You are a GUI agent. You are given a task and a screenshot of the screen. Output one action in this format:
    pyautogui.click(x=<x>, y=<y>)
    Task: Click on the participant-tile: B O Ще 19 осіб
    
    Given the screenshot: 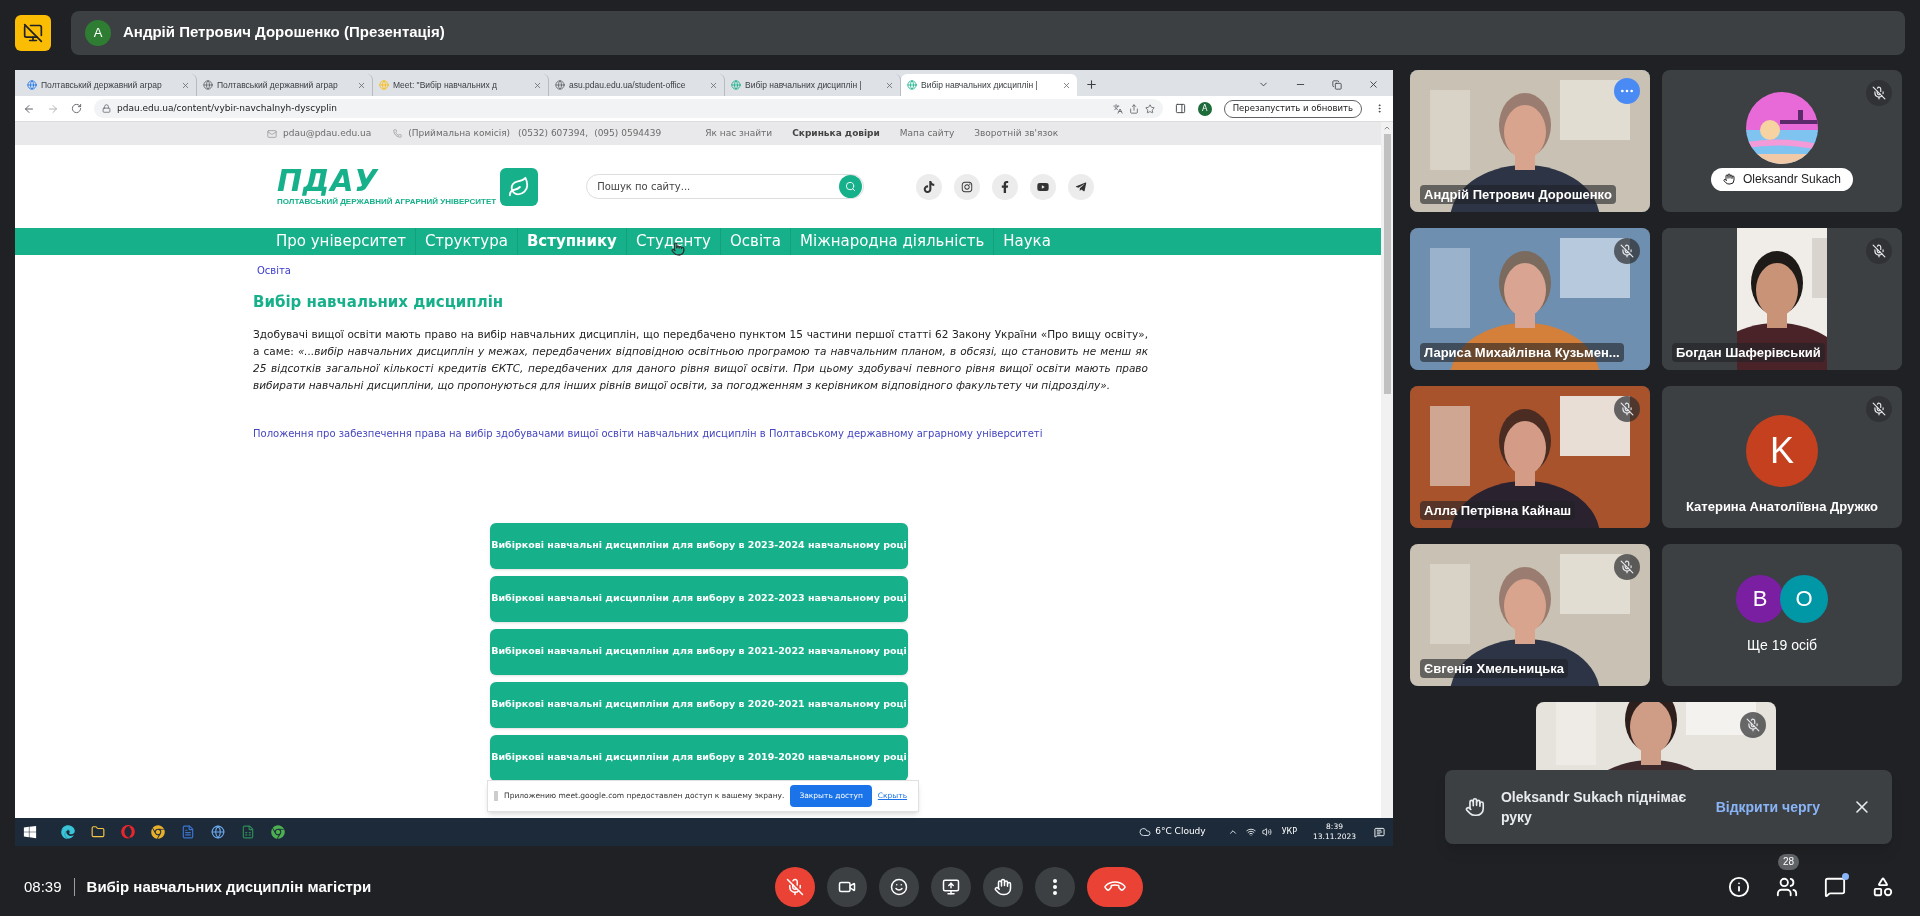 What is the action you would take?
    pyautogui.click(x=1782, y=615)
    